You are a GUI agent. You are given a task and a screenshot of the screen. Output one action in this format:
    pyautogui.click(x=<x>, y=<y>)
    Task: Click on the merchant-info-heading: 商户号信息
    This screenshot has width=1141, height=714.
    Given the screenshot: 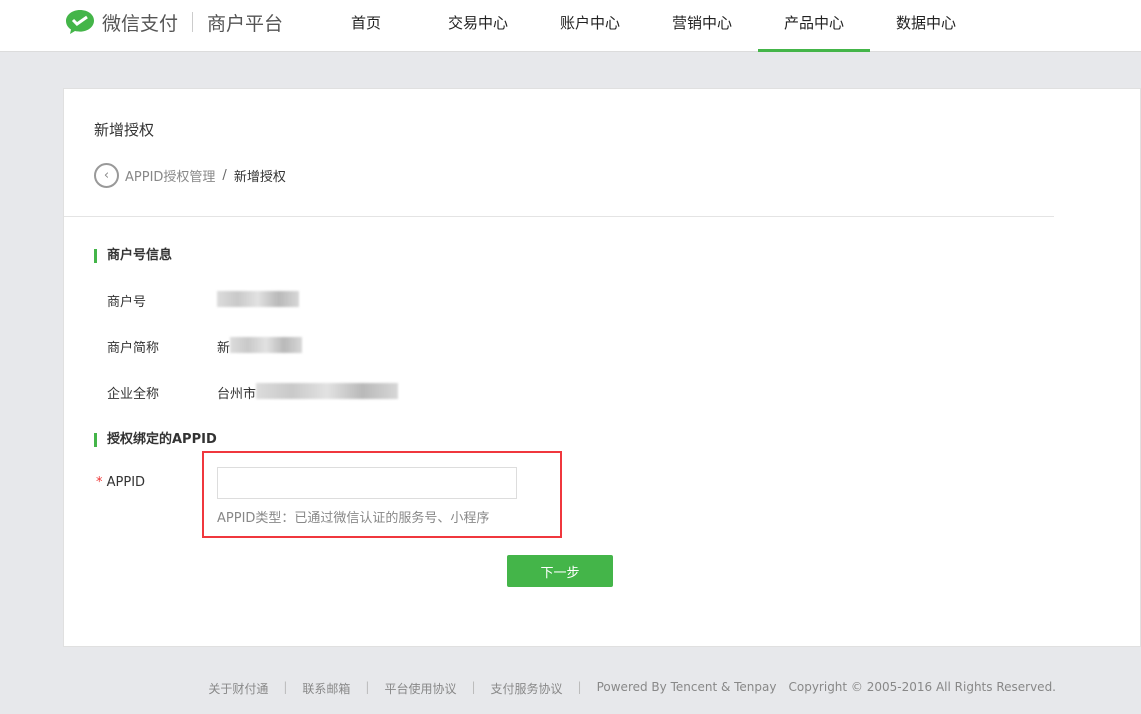 What is the action you would take?
    pyautogui.click(x=133, y=256)
    